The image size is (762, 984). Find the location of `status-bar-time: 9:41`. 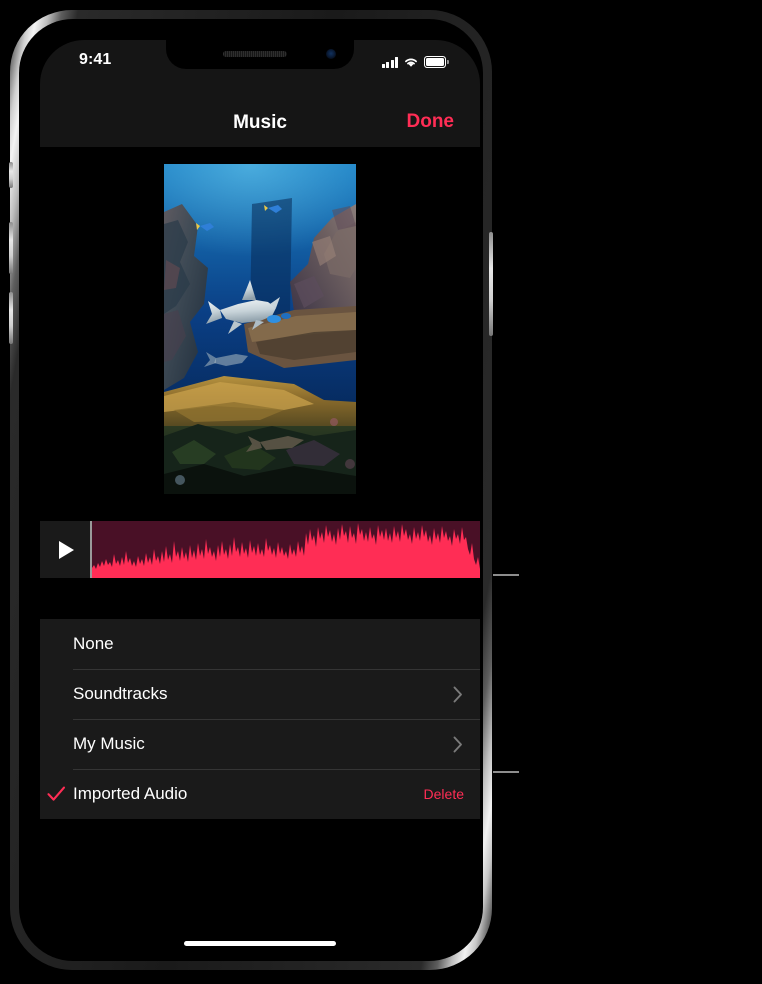

status-bar-time: 9:41 is located at coordinates (95, 59).